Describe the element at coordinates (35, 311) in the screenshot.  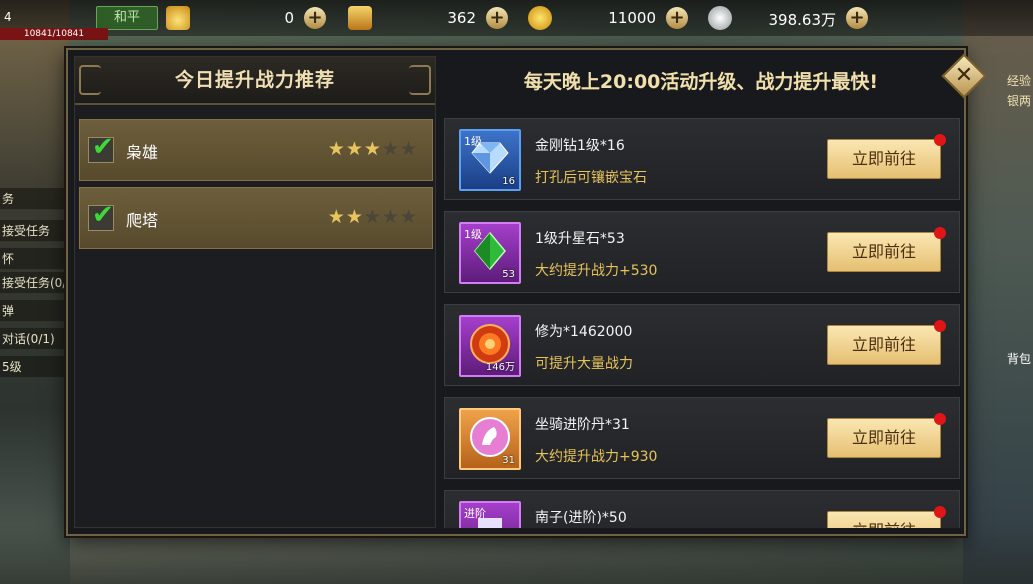
I see `task-entry: 弹` at that location.